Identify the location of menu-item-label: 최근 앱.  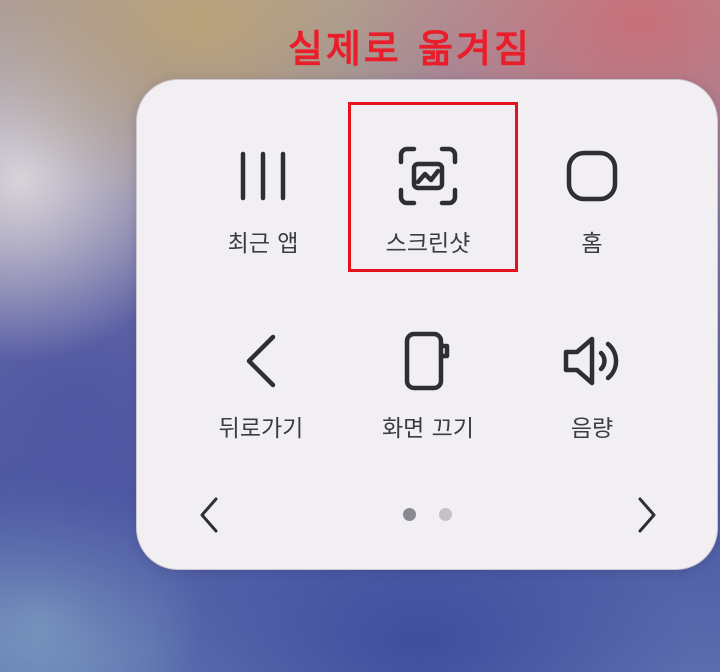
(263, 244).